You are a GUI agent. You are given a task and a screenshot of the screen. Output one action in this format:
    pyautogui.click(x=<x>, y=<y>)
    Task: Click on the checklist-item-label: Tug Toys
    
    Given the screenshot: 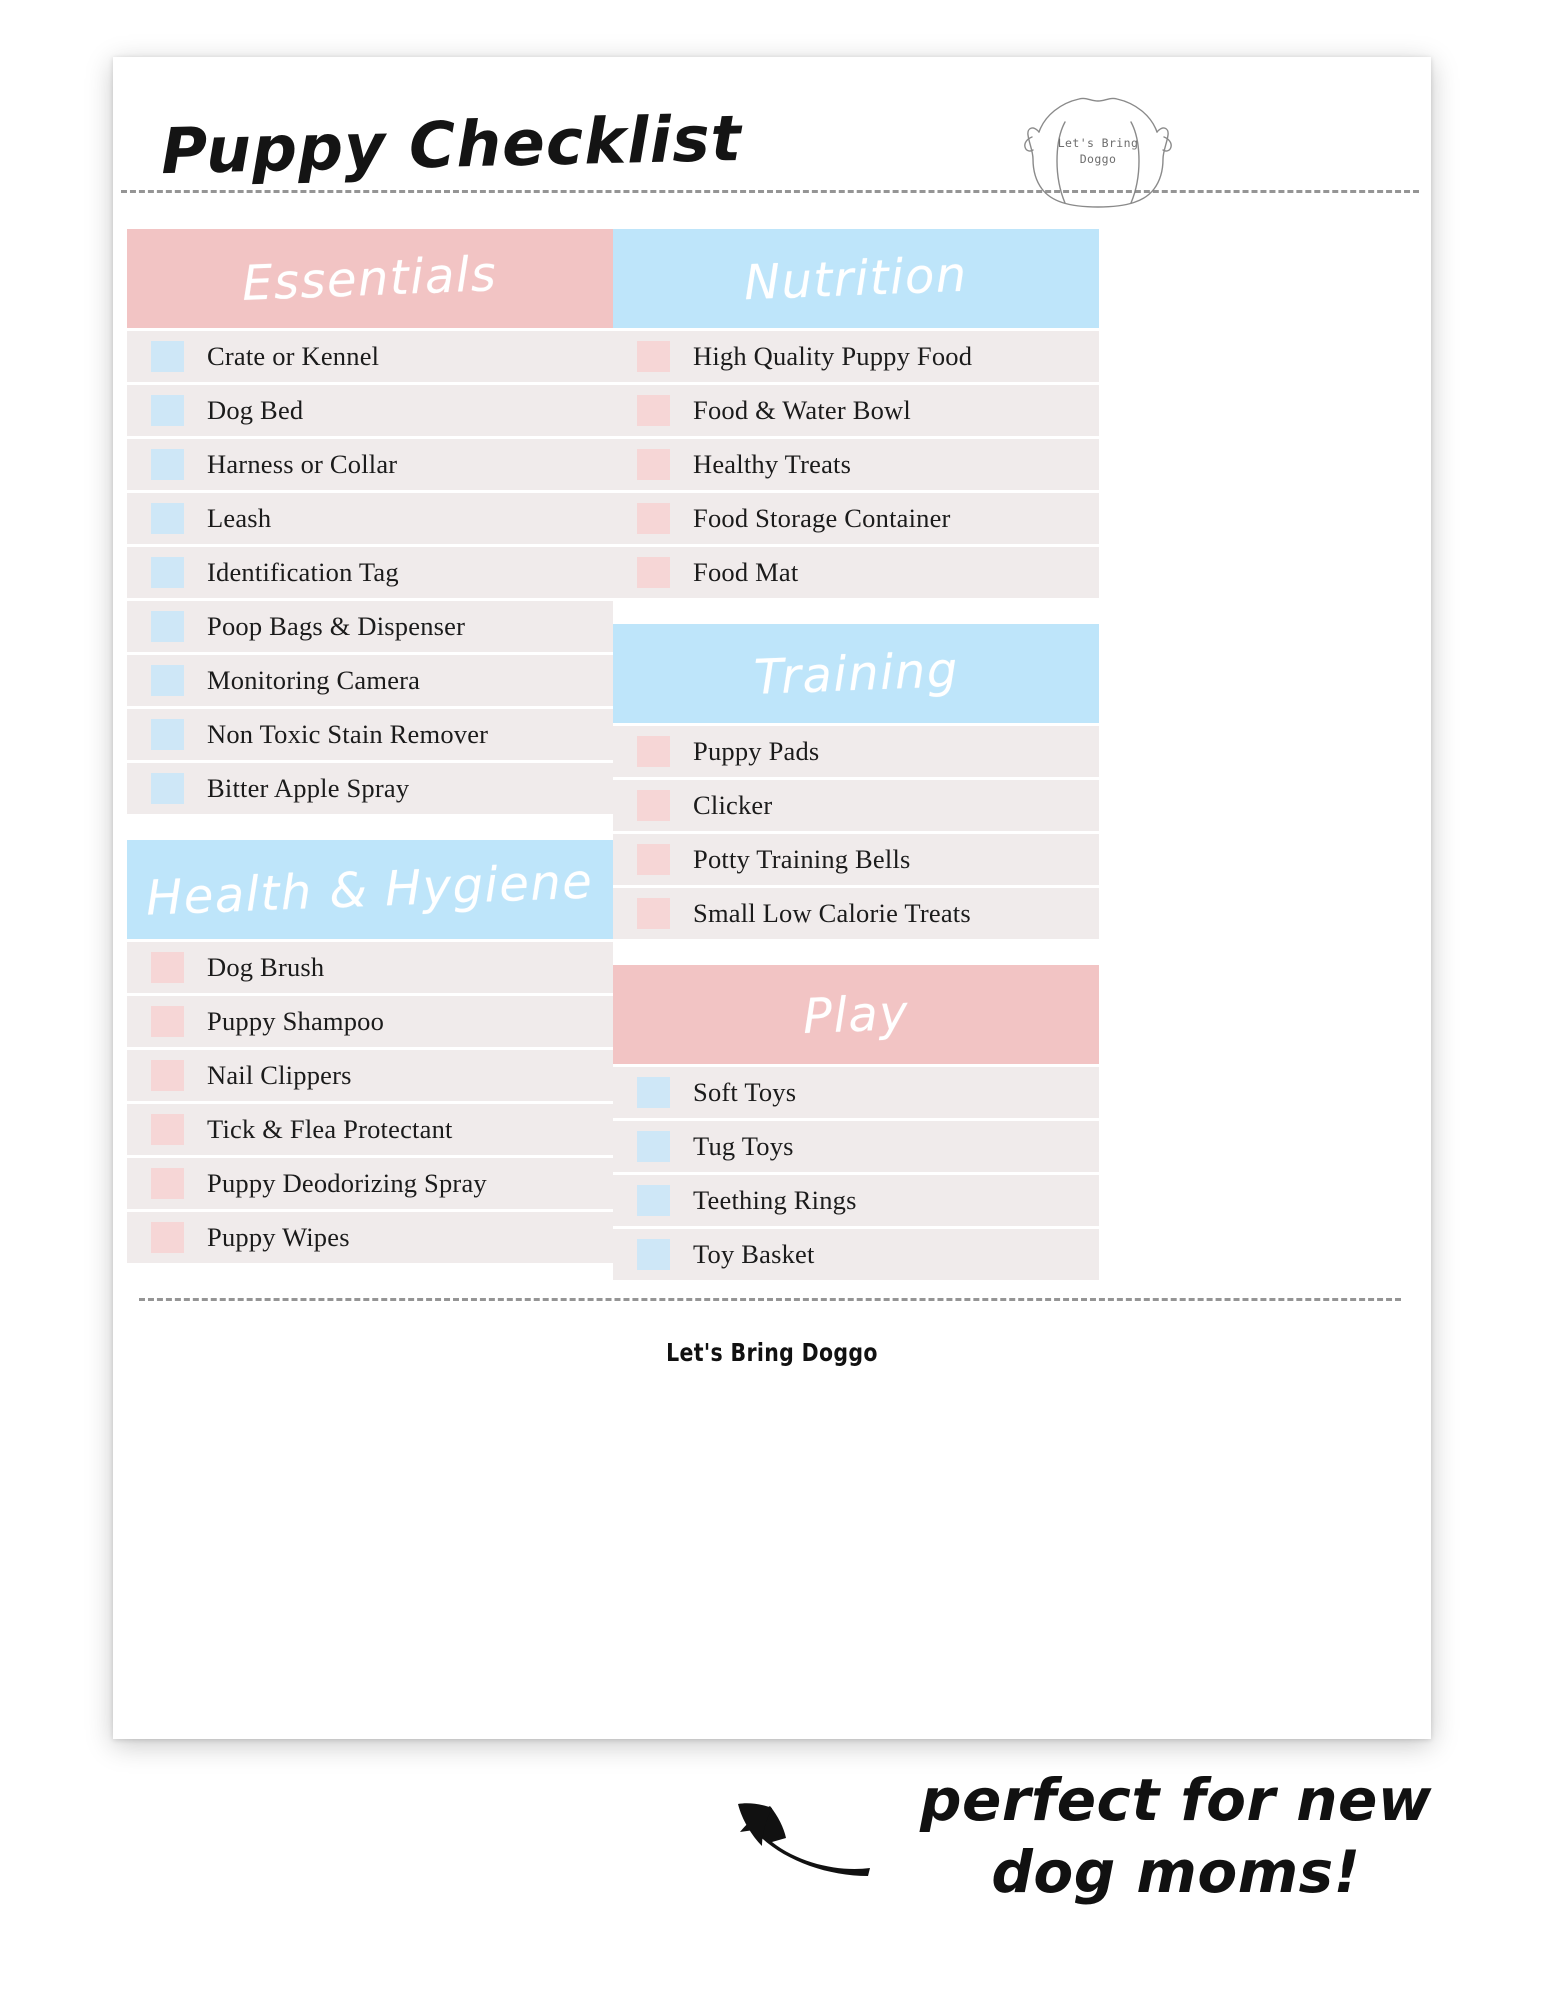 What is the action you would take?
    pyautogui.click(x=743, y=1146)
    